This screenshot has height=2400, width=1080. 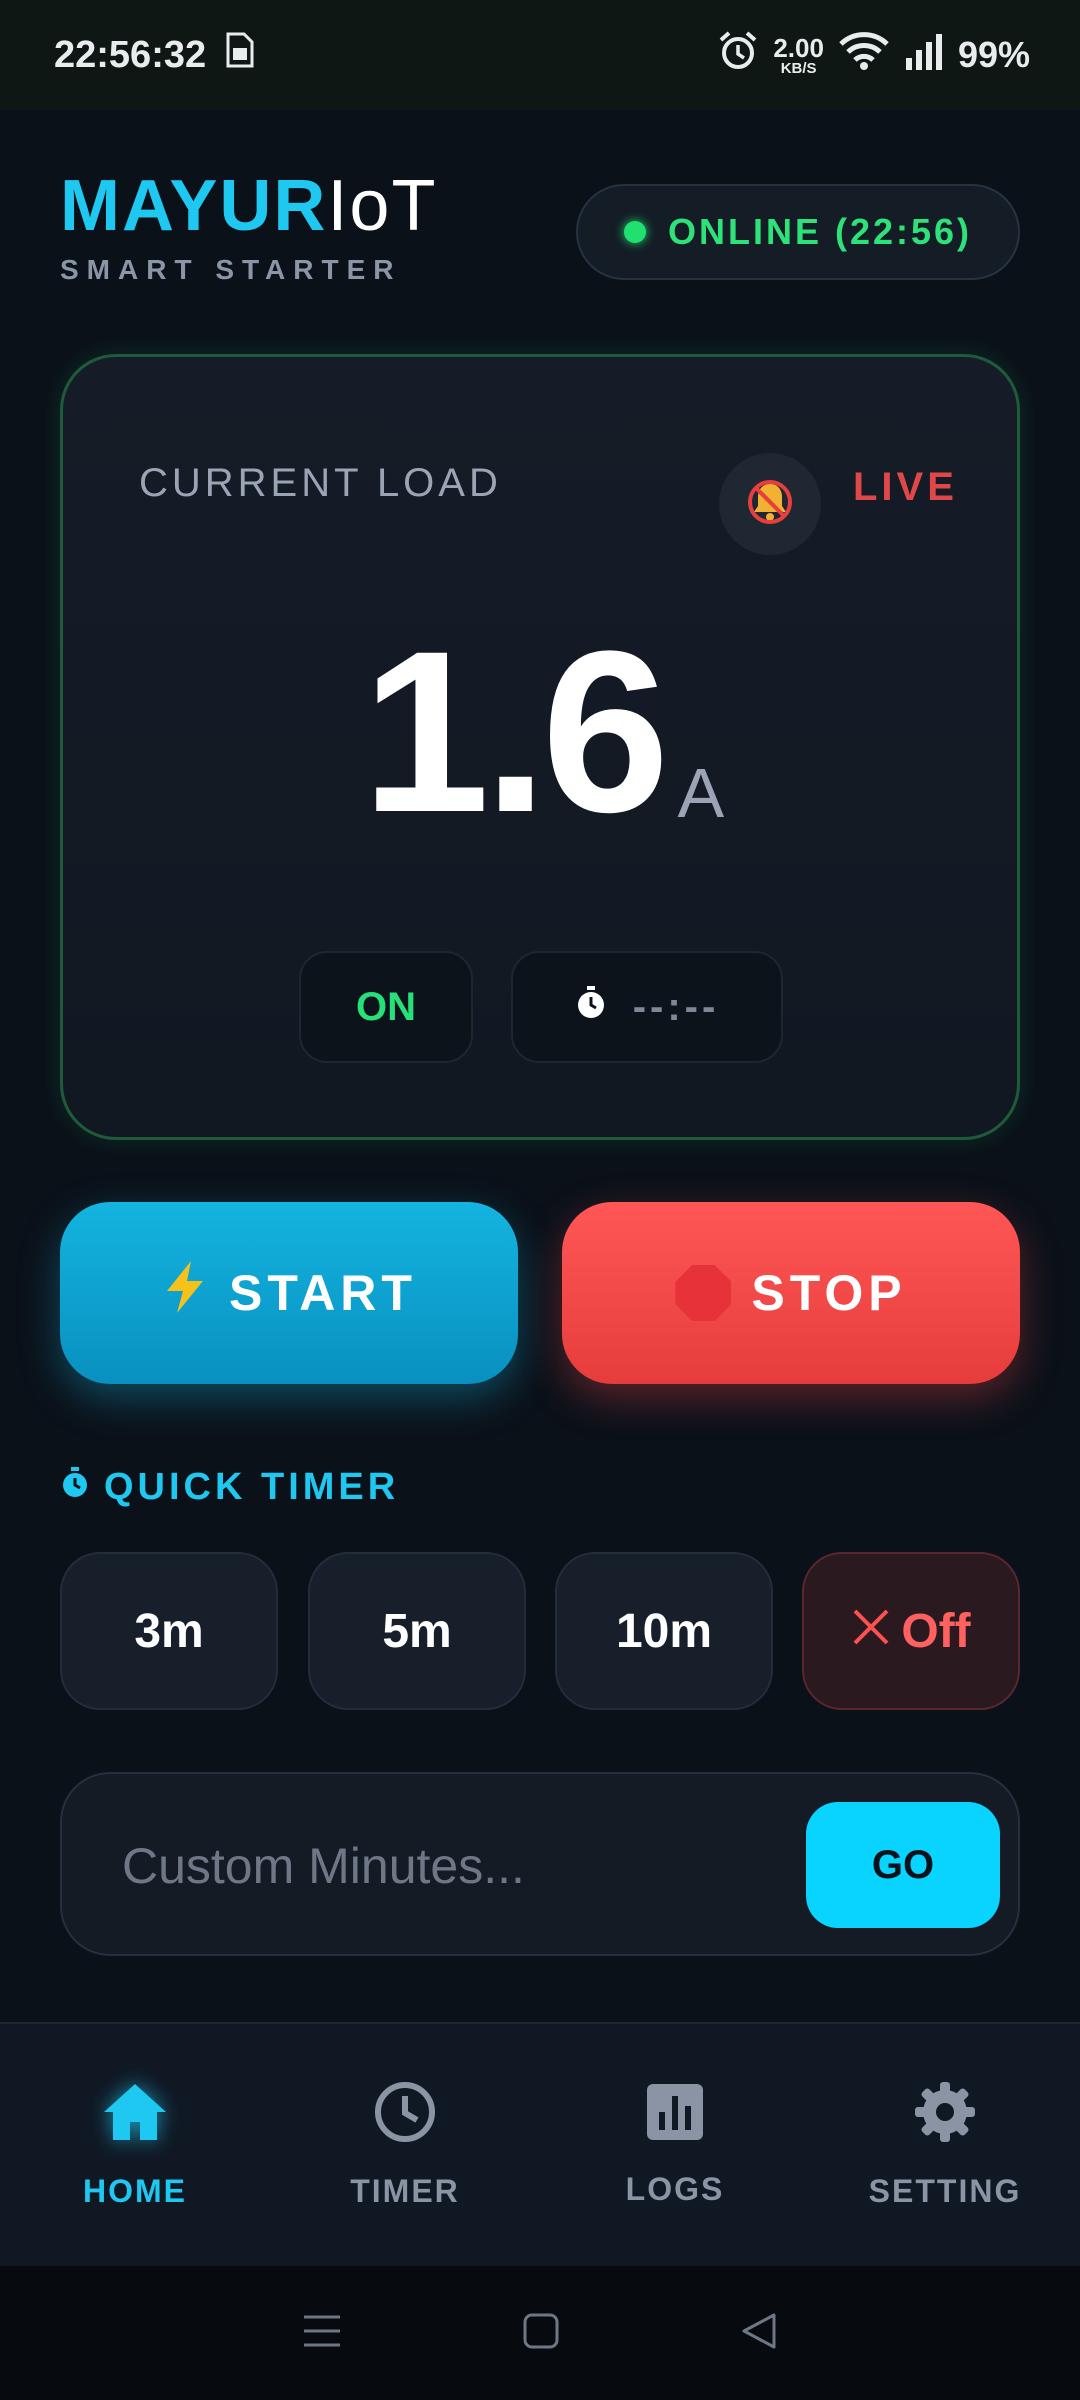 What do you see at coordinates (239, 55) in the screenshot?
I see `sim-card-icon` at bounding box center [239, 55].